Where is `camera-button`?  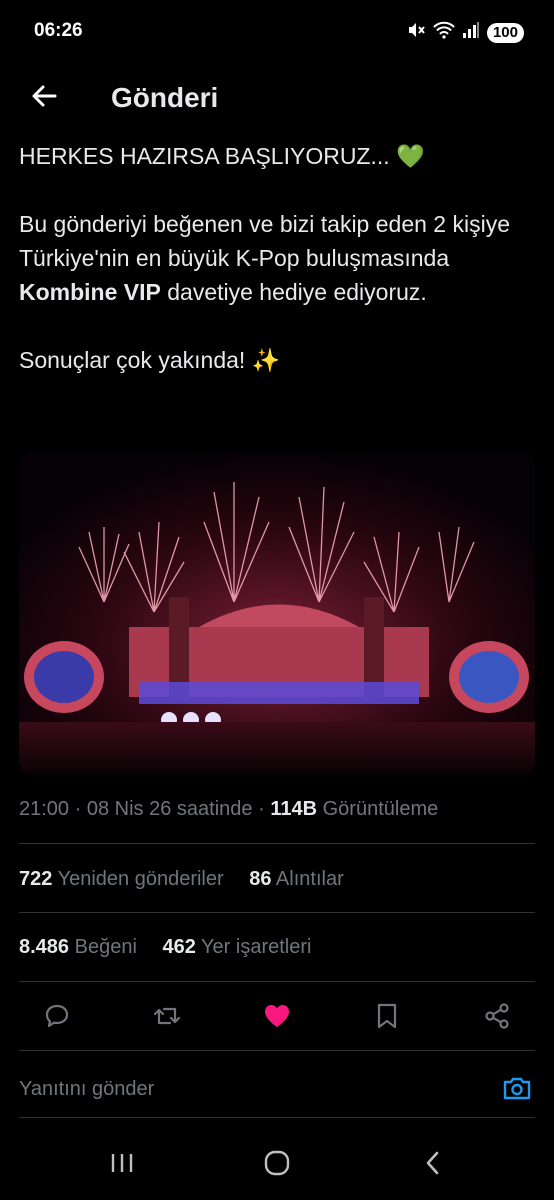
camera-button is located at coordinates (517, 1090).